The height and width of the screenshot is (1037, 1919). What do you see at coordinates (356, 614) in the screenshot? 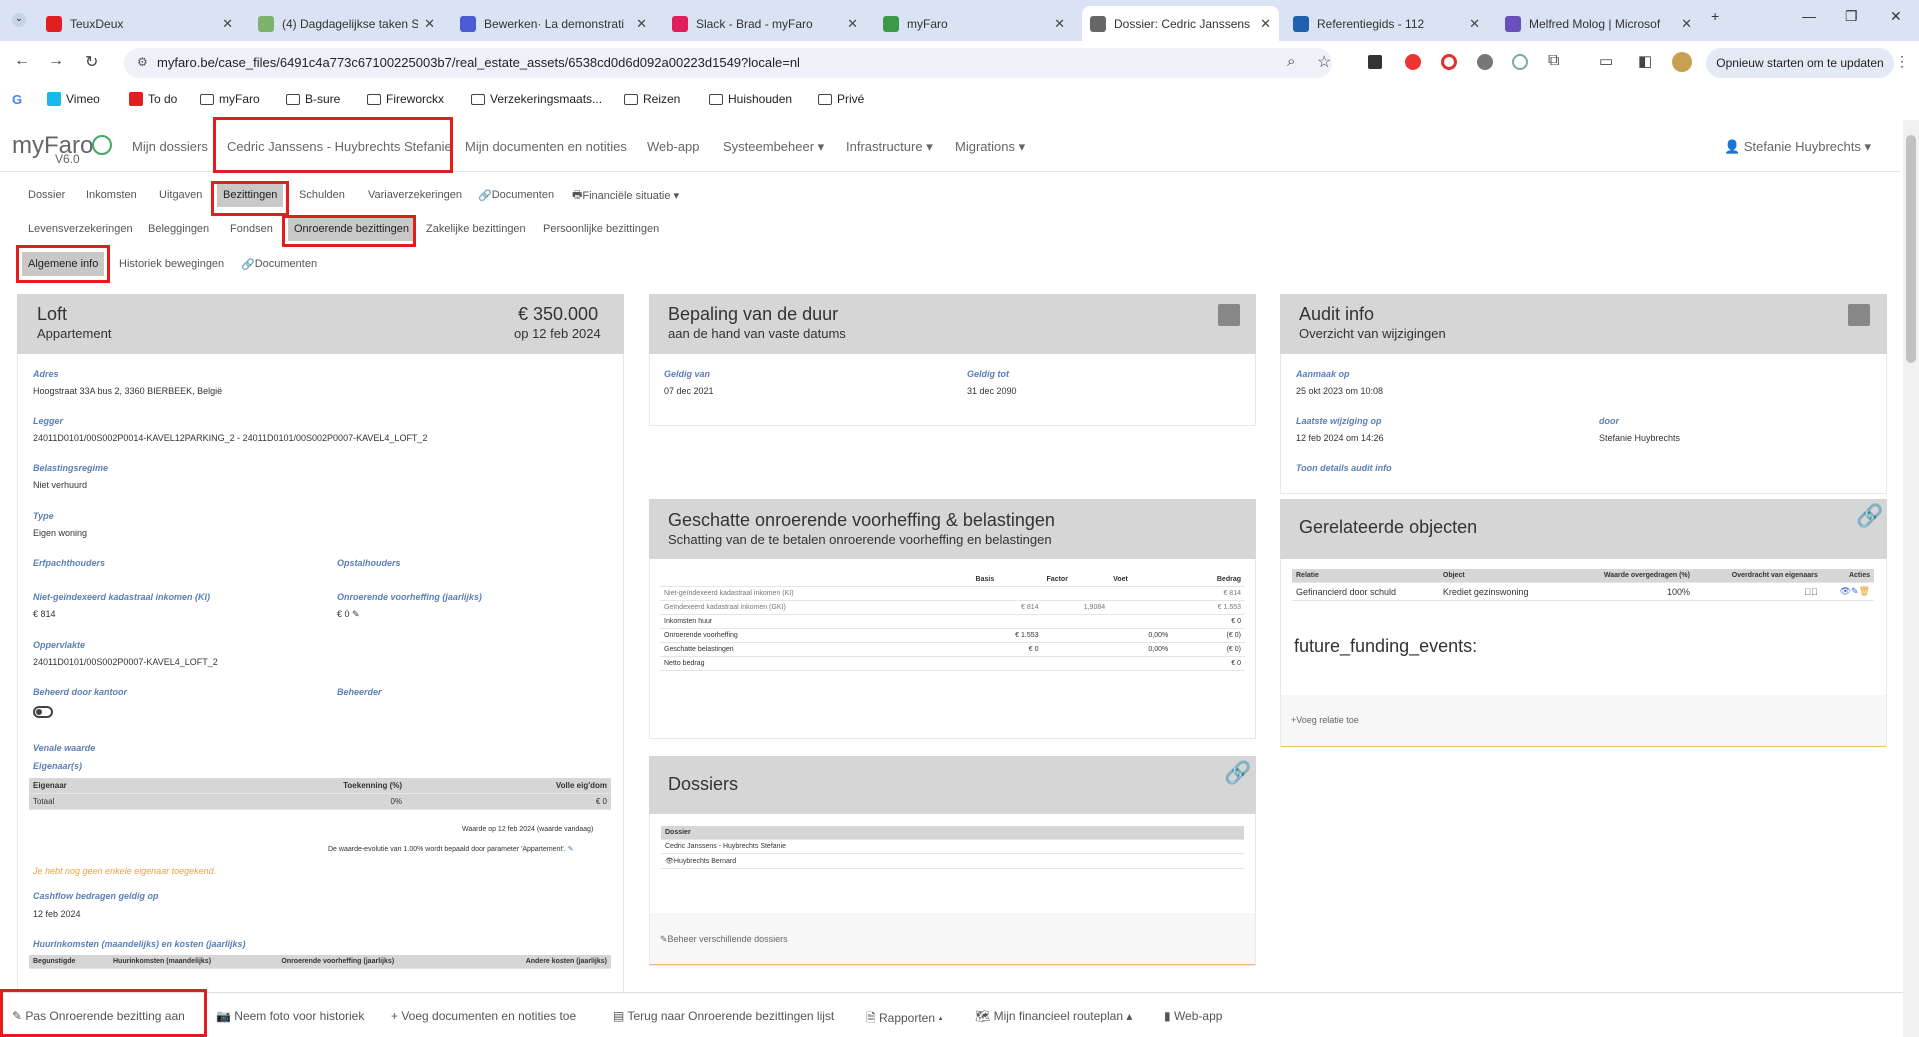
I see `pencil-icon: ✎` at bounding box center [356, 614].